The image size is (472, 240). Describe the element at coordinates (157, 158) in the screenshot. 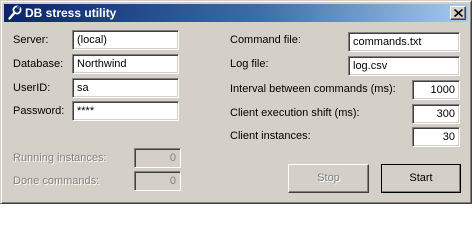

I see `running-instances-field: 0` at that location.